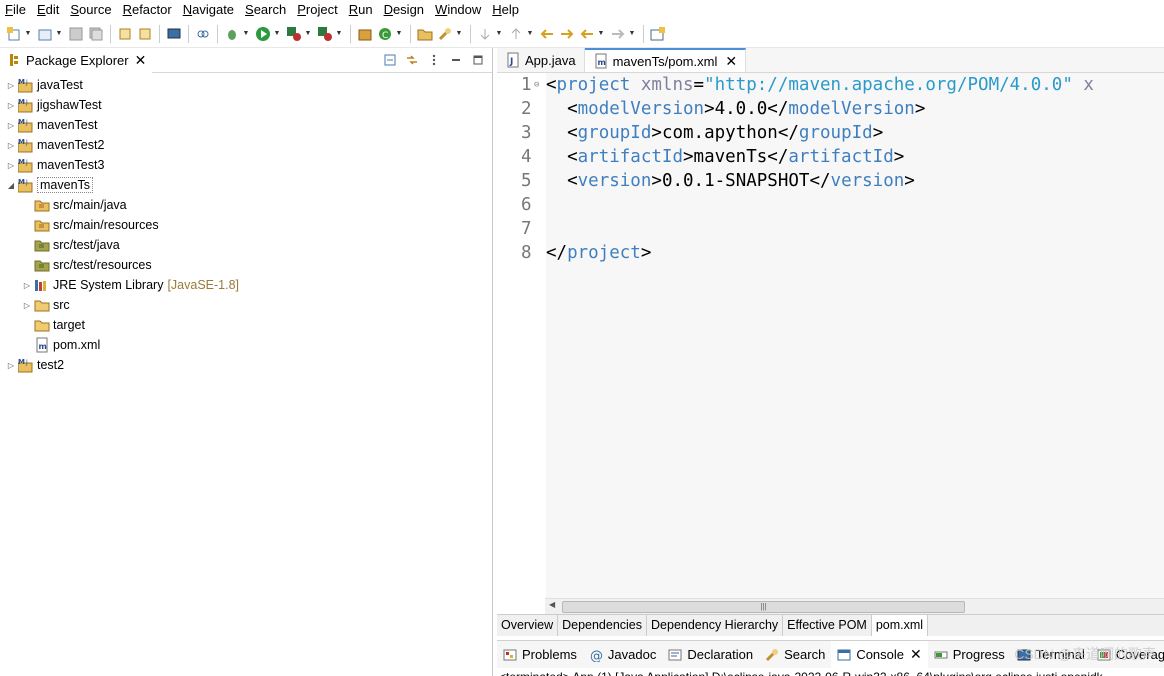 The image size is (1164, 676). I want to click on maximize-icon, so click(478, 60).